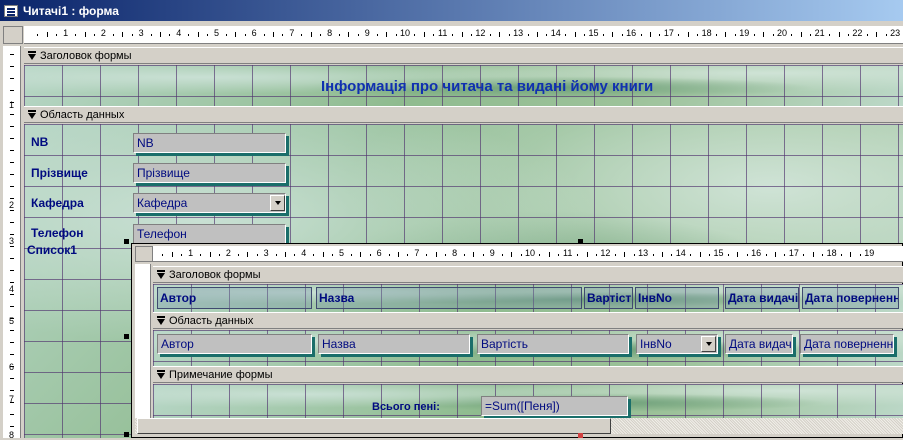 The height and width of the screenshot is (440, 903). I want to click on ruler-number: 17, so click(668, 33).